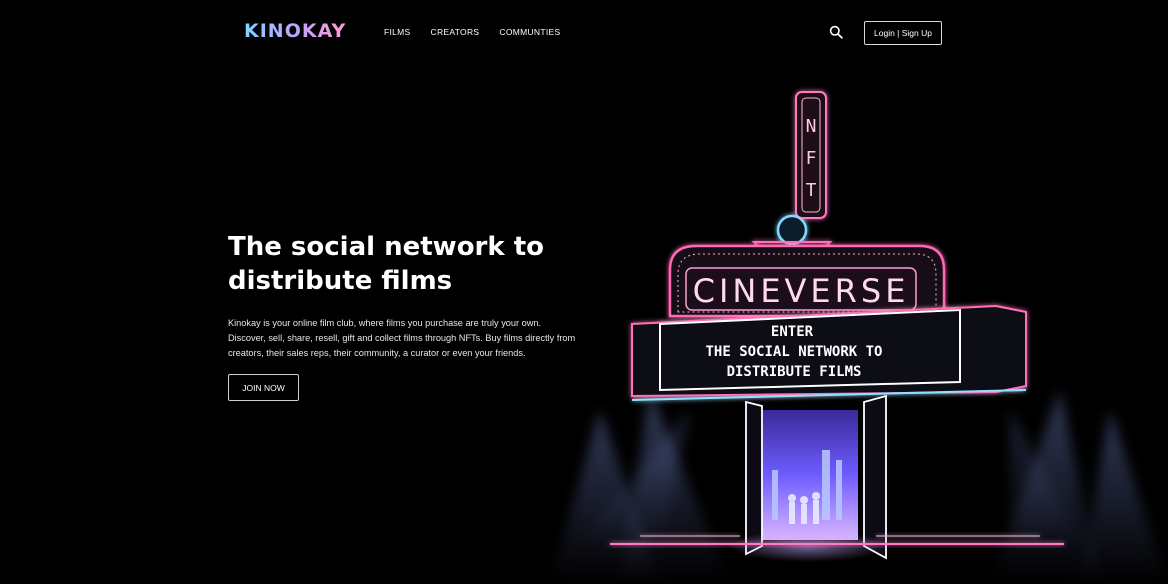 The height and width of the screenshot is (584, 1168). Describe the element at coordinates (295, 31) in the screenshot. I see `kinokay-logo: KINOKAY` at that location.